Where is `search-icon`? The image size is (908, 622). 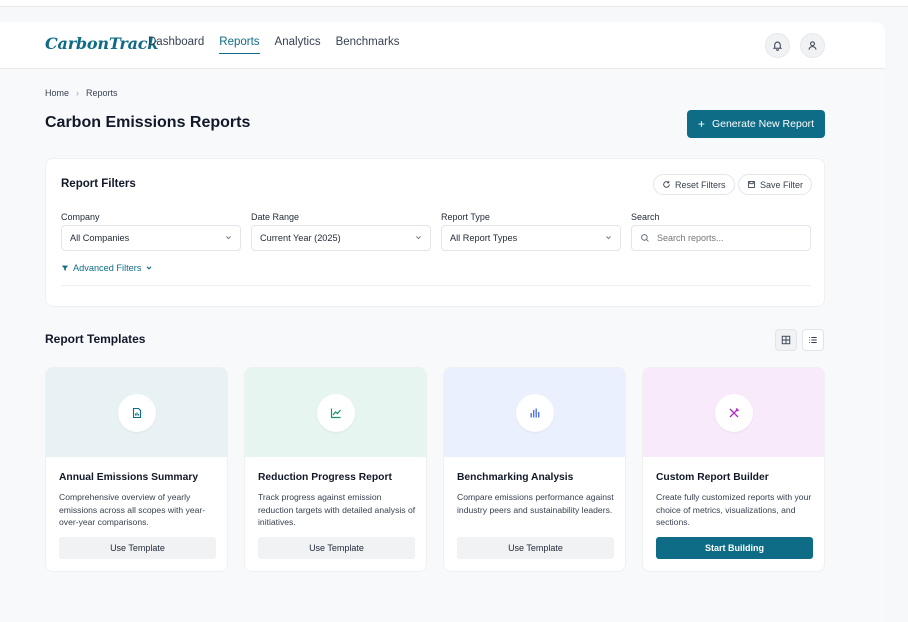 search-icon is located at coordinates (645, 238).